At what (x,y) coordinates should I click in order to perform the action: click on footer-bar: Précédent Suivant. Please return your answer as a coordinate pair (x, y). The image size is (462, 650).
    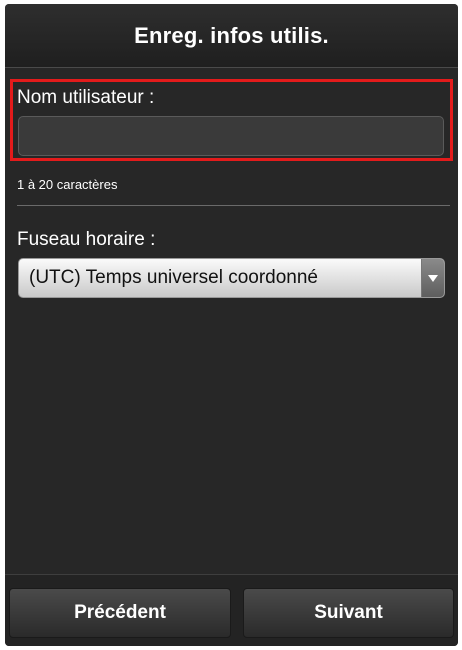
    Looking at the image, I should click on (231, 610).